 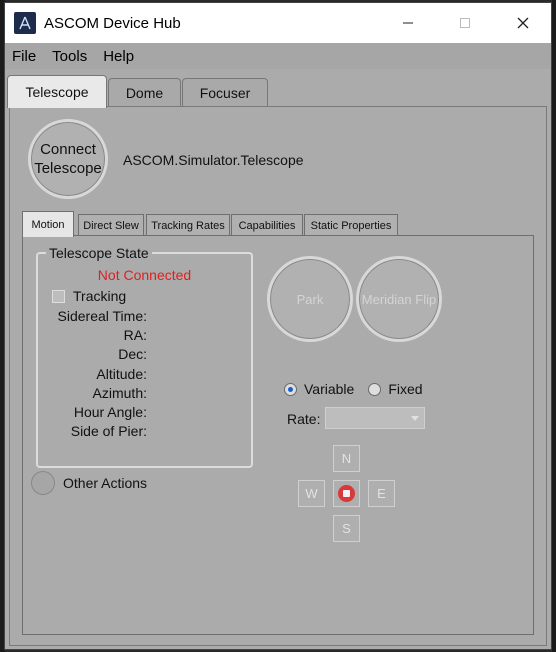 What do you see at coordinates (375, 389) in the screenshot?
I see `fixed-radio` at bounding box center [375, 389].